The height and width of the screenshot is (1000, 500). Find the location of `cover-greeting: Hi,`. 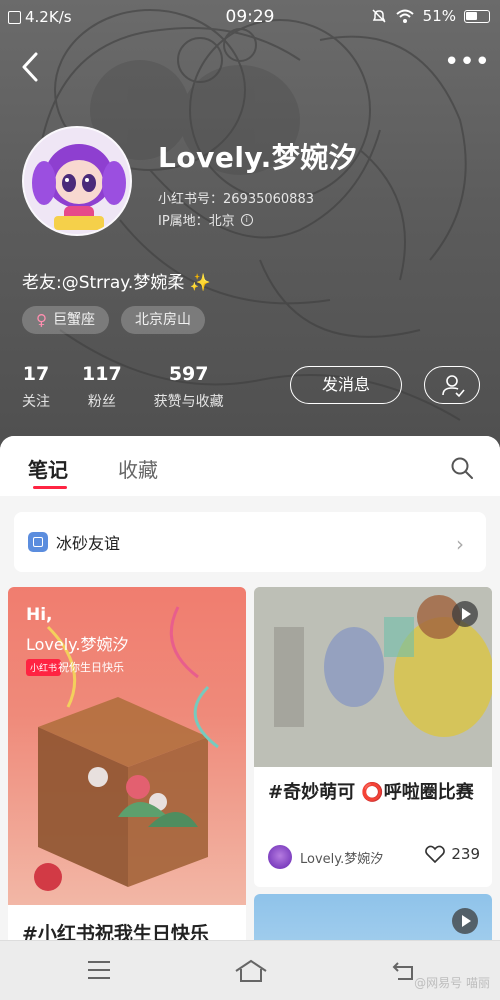

cover-greeting: Hi, is located at coordinates (39, 615).